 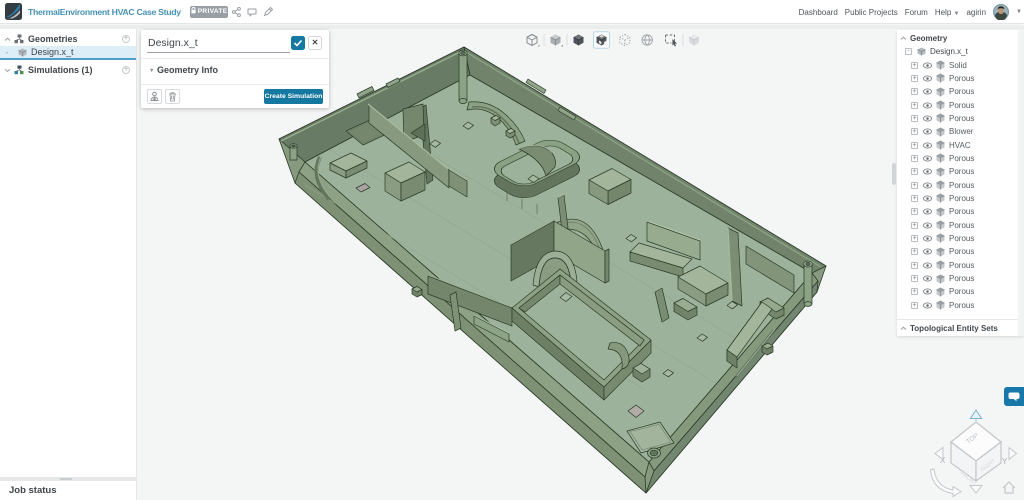 What do you see at coordinates (1005, 461) in the screenshot?
I see `svg-text: Y` at bounding box center [1005, 461].